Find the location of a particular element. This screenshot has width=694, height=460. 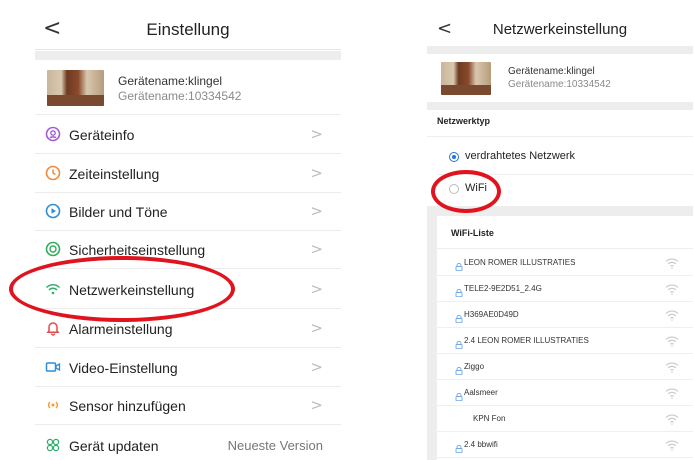

wifi-network-row: Aalsmeer is located at coordinates (560, 393).